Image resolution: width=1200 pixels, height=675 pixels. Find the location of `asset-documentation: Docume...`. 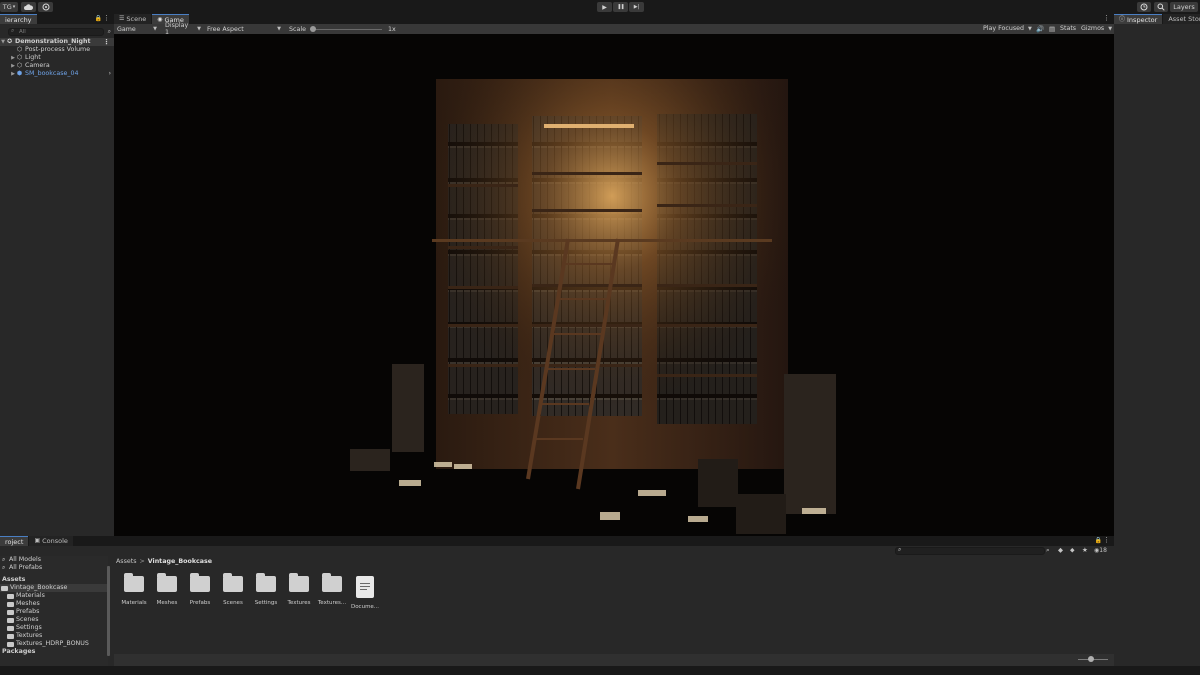

asset-documentation: Docume... is located at coordinates (365, 593).